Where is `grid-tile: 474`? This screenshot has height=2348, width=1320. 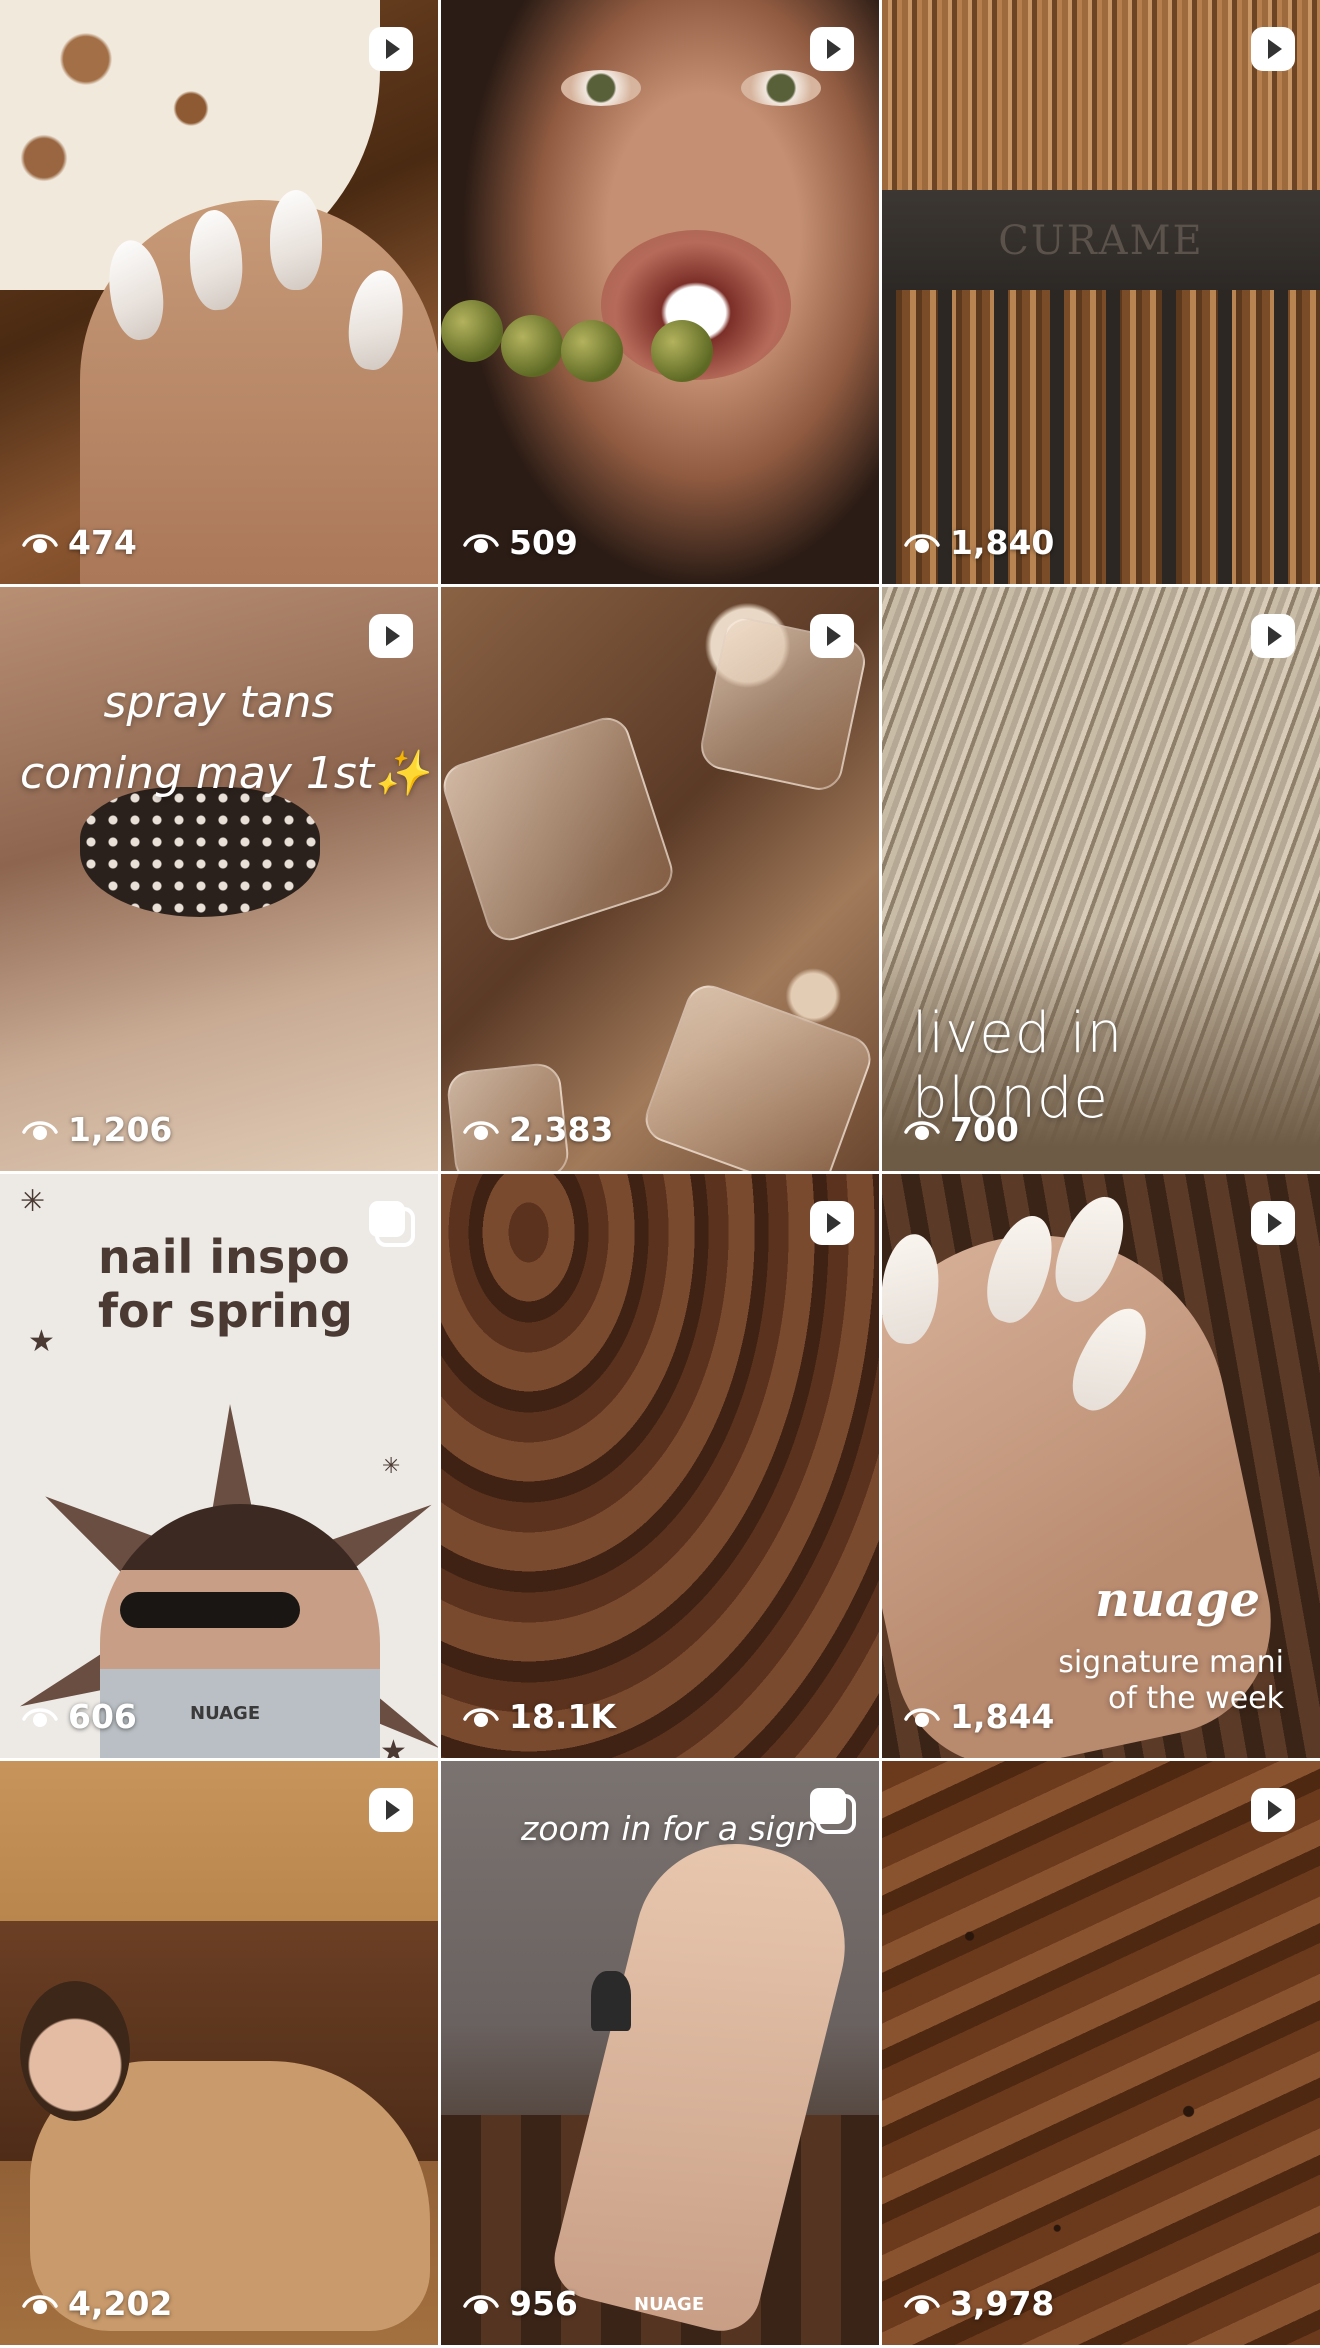 grid-tile: 474 is located at coordinates (219, 292).